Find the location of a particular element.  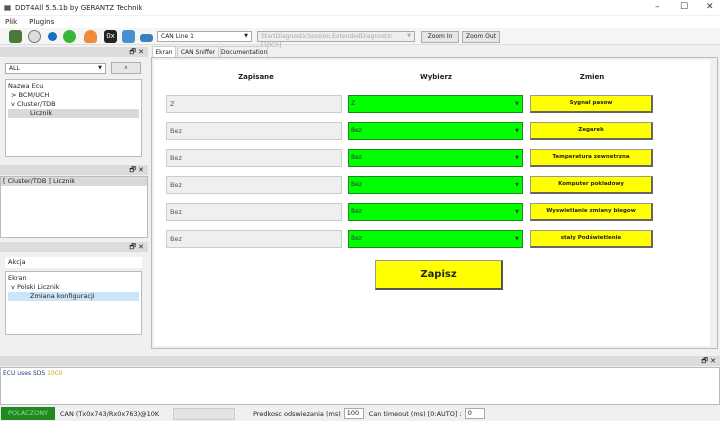

refresh-label: Predkosc odswiezania (ms) is located at coordinates (297, 413).